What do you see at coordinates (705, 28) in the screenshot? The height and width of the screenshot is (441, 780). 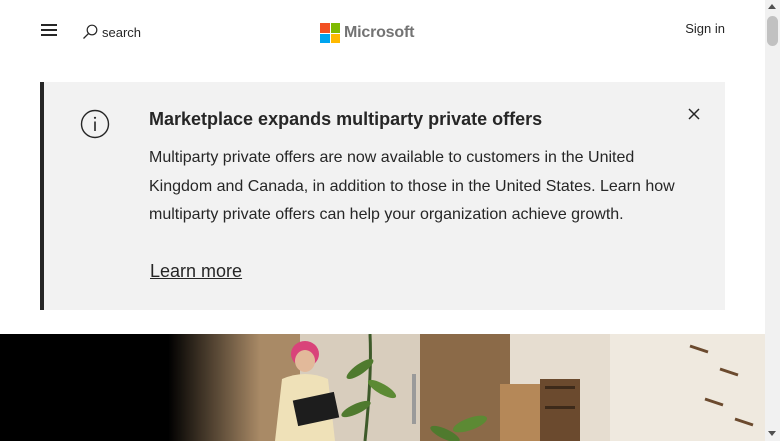 I see `sign-in-link: Sign in` at bounding box center [705, 28].